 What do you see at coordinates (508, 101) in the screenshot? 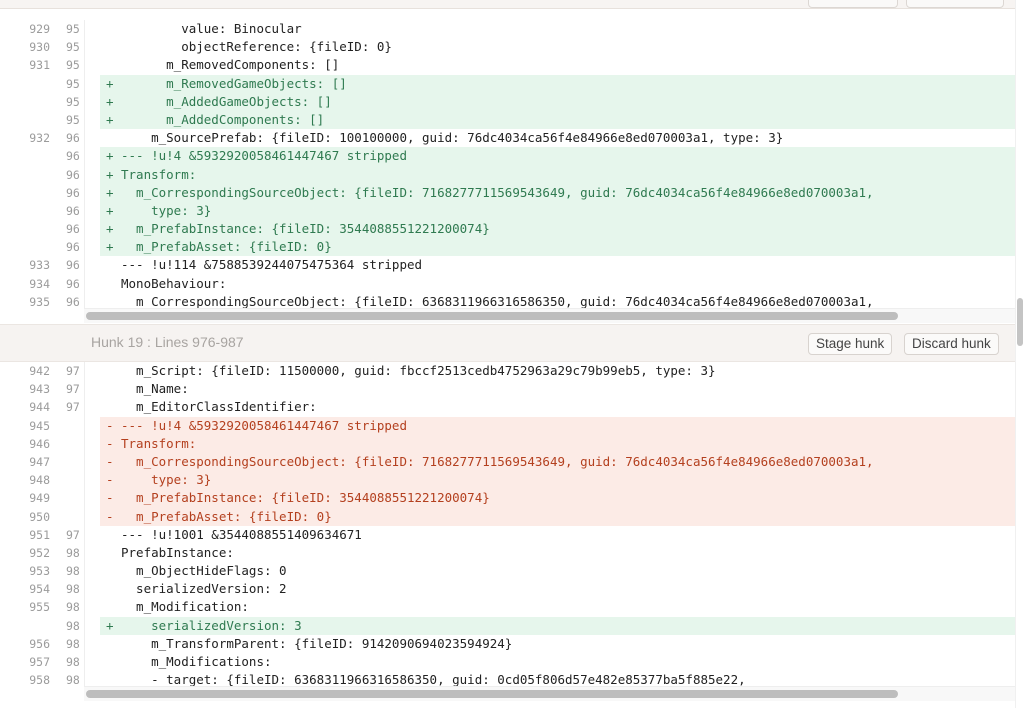
I see `diff-line-added: 95 + m_AddedGameObjects: []` at bounding box center [508, 101].